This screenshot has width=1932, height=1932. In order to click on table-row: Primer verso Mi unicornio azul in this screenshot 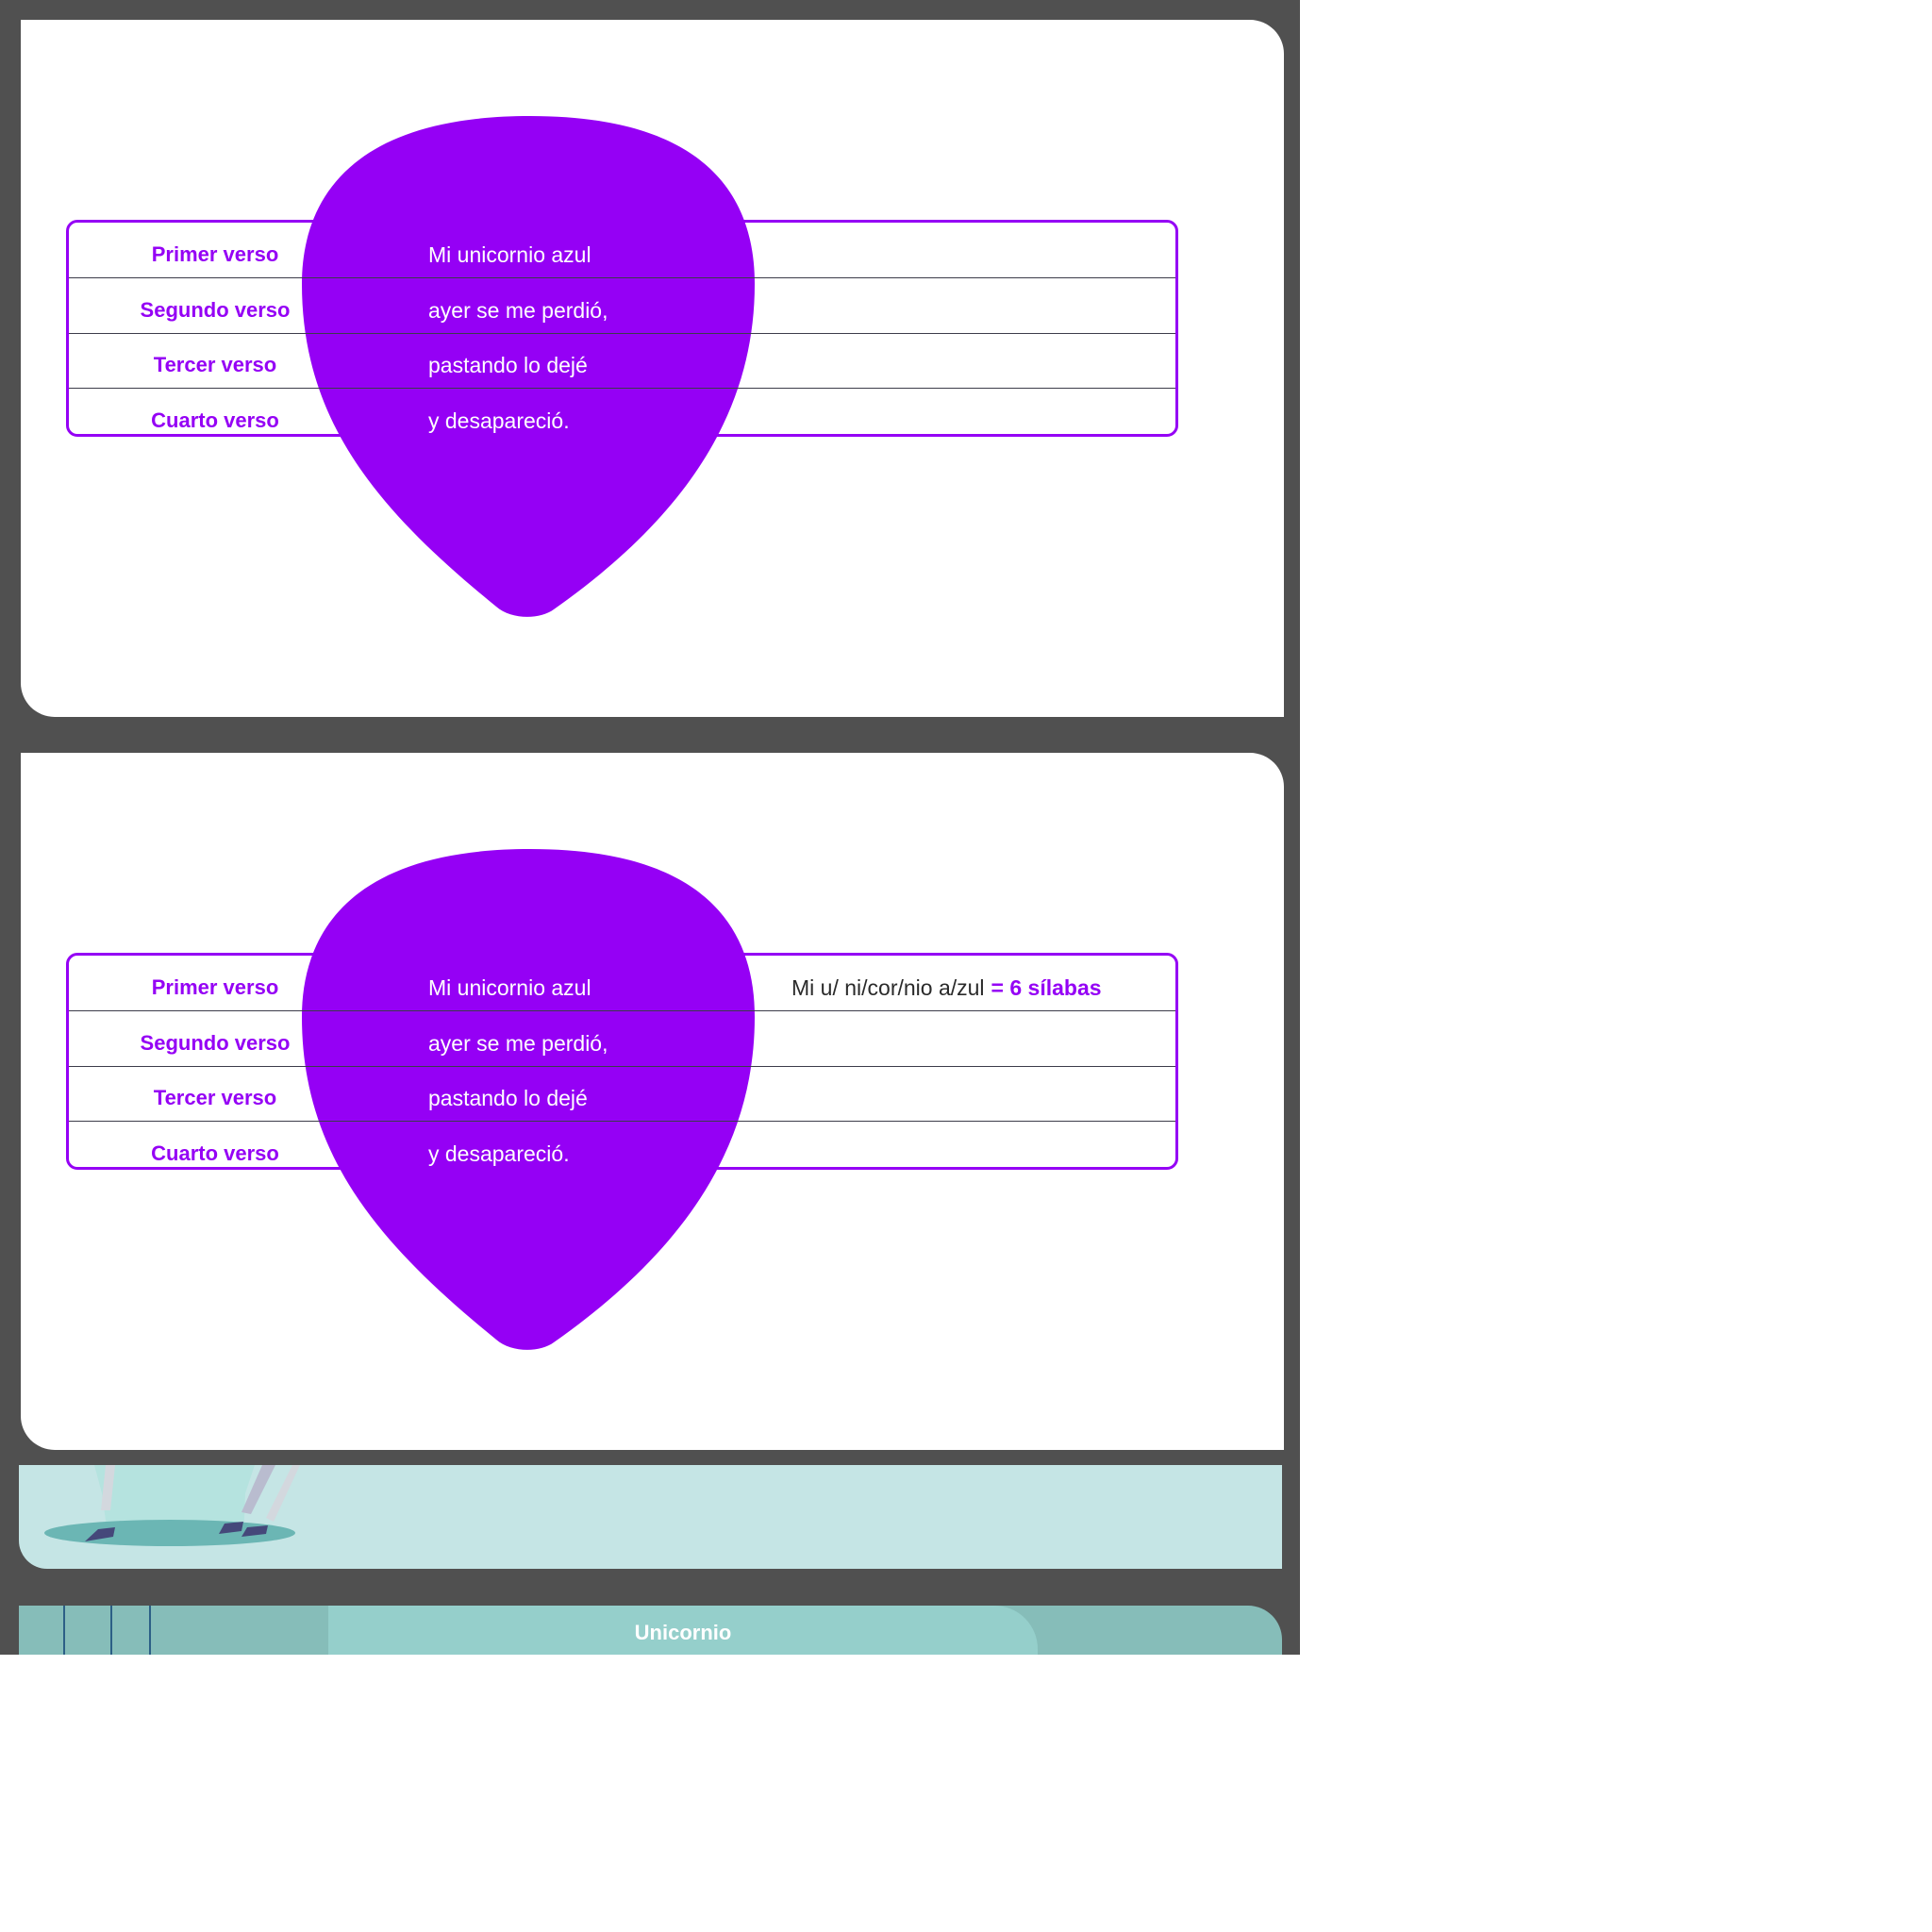, I will do `click(622, 251)`.